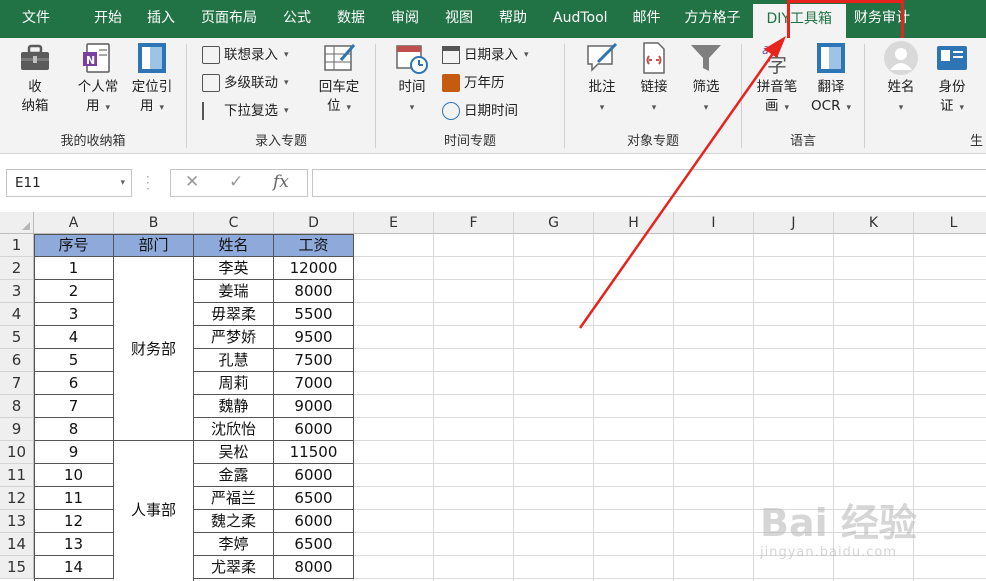 The width and height of the screenshot is (986, 581). I want to click on tab-formulas: 公式, so click(297, 19).